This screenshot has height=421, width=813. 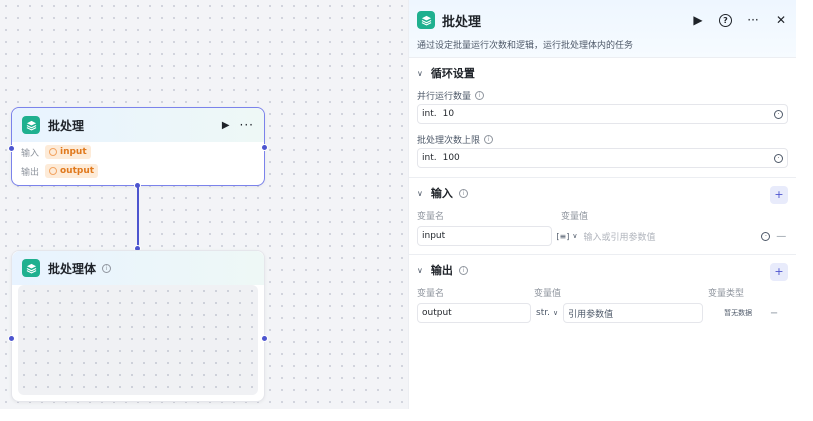 What do you see at coordinates (72, 268) in the screenshot?
I see `batch-body-title: 批处理体` at bounding box center [72, 268].